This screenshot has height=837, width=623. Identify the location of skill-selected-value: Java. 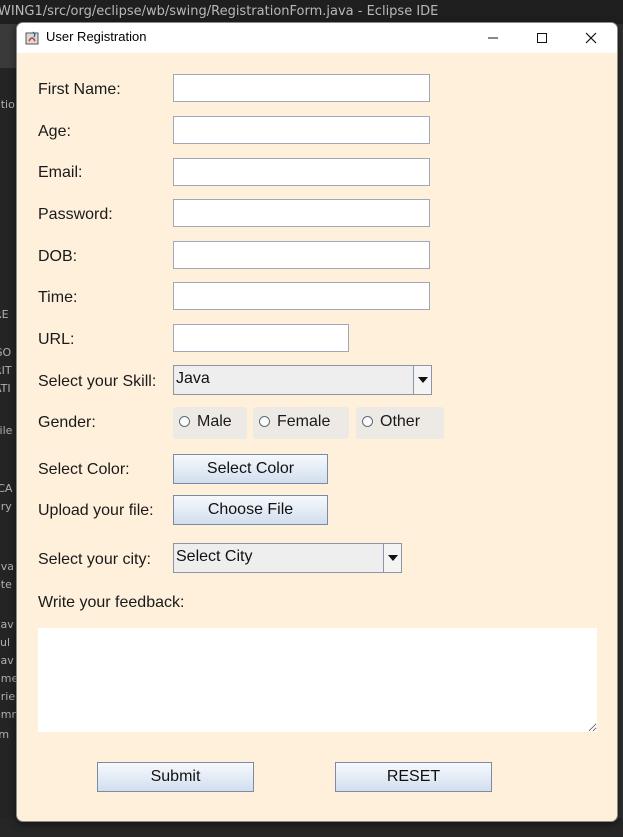
(193, 378).